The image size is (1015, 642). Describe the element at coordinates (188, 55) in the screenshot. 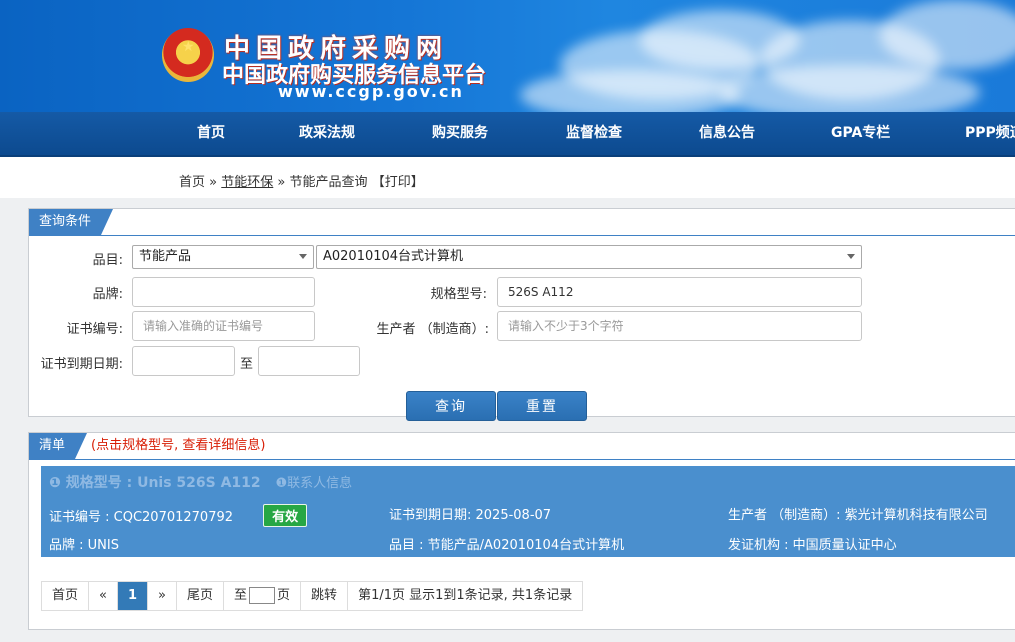

I see `national-emblem-icon: ★` at that location.